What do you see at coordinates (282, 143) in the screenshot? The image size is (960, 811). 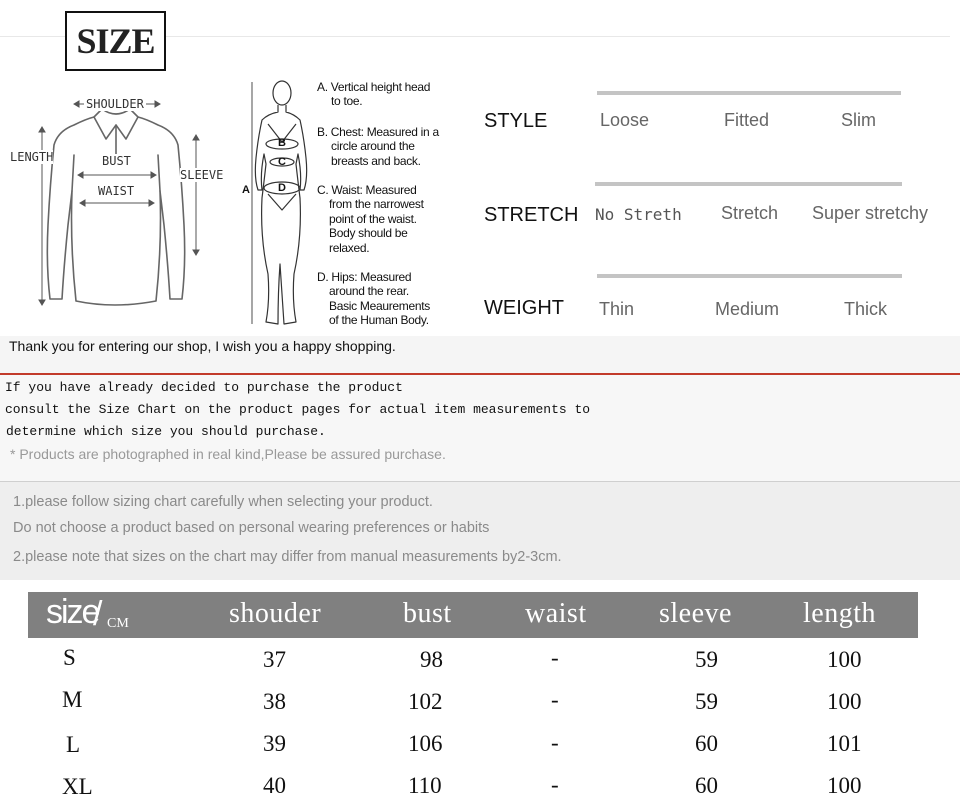 I see `figure-label-b: B` at bounding box center [282, 143].